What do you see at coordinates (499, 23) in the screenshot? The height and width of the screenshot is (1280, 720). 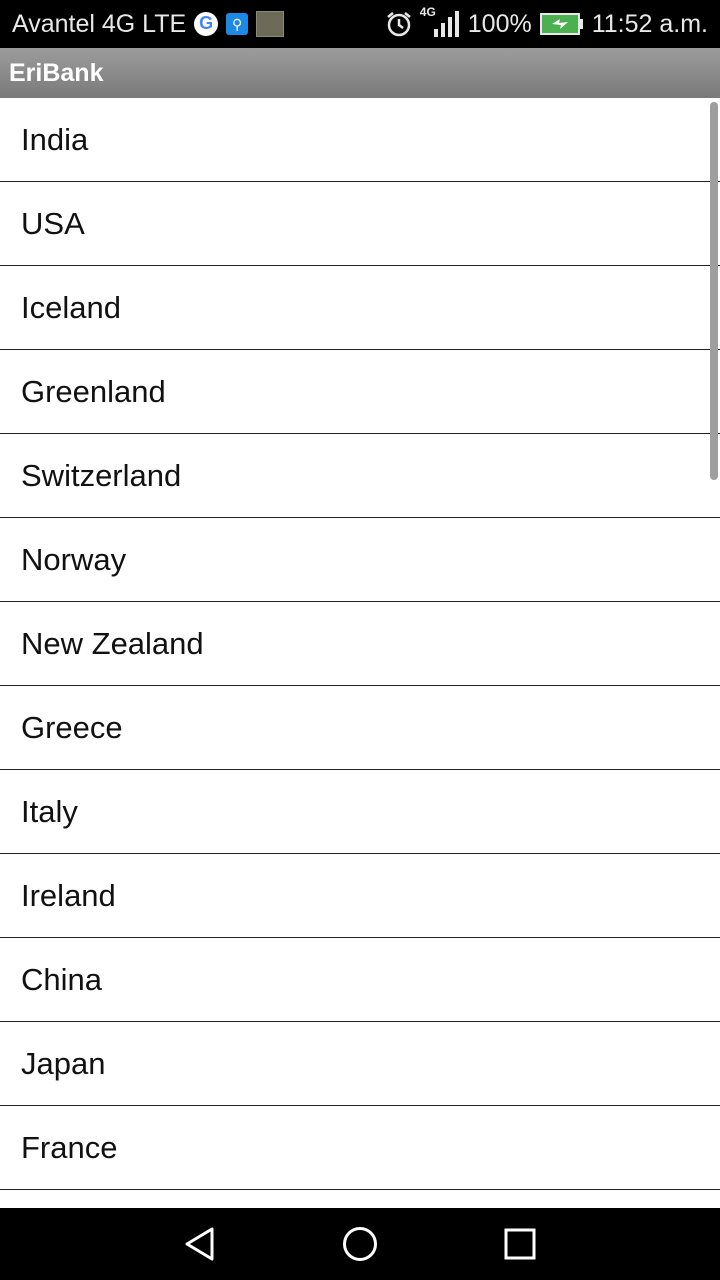 I see `battery-percent: 100%` at bounding box center [499, 23].